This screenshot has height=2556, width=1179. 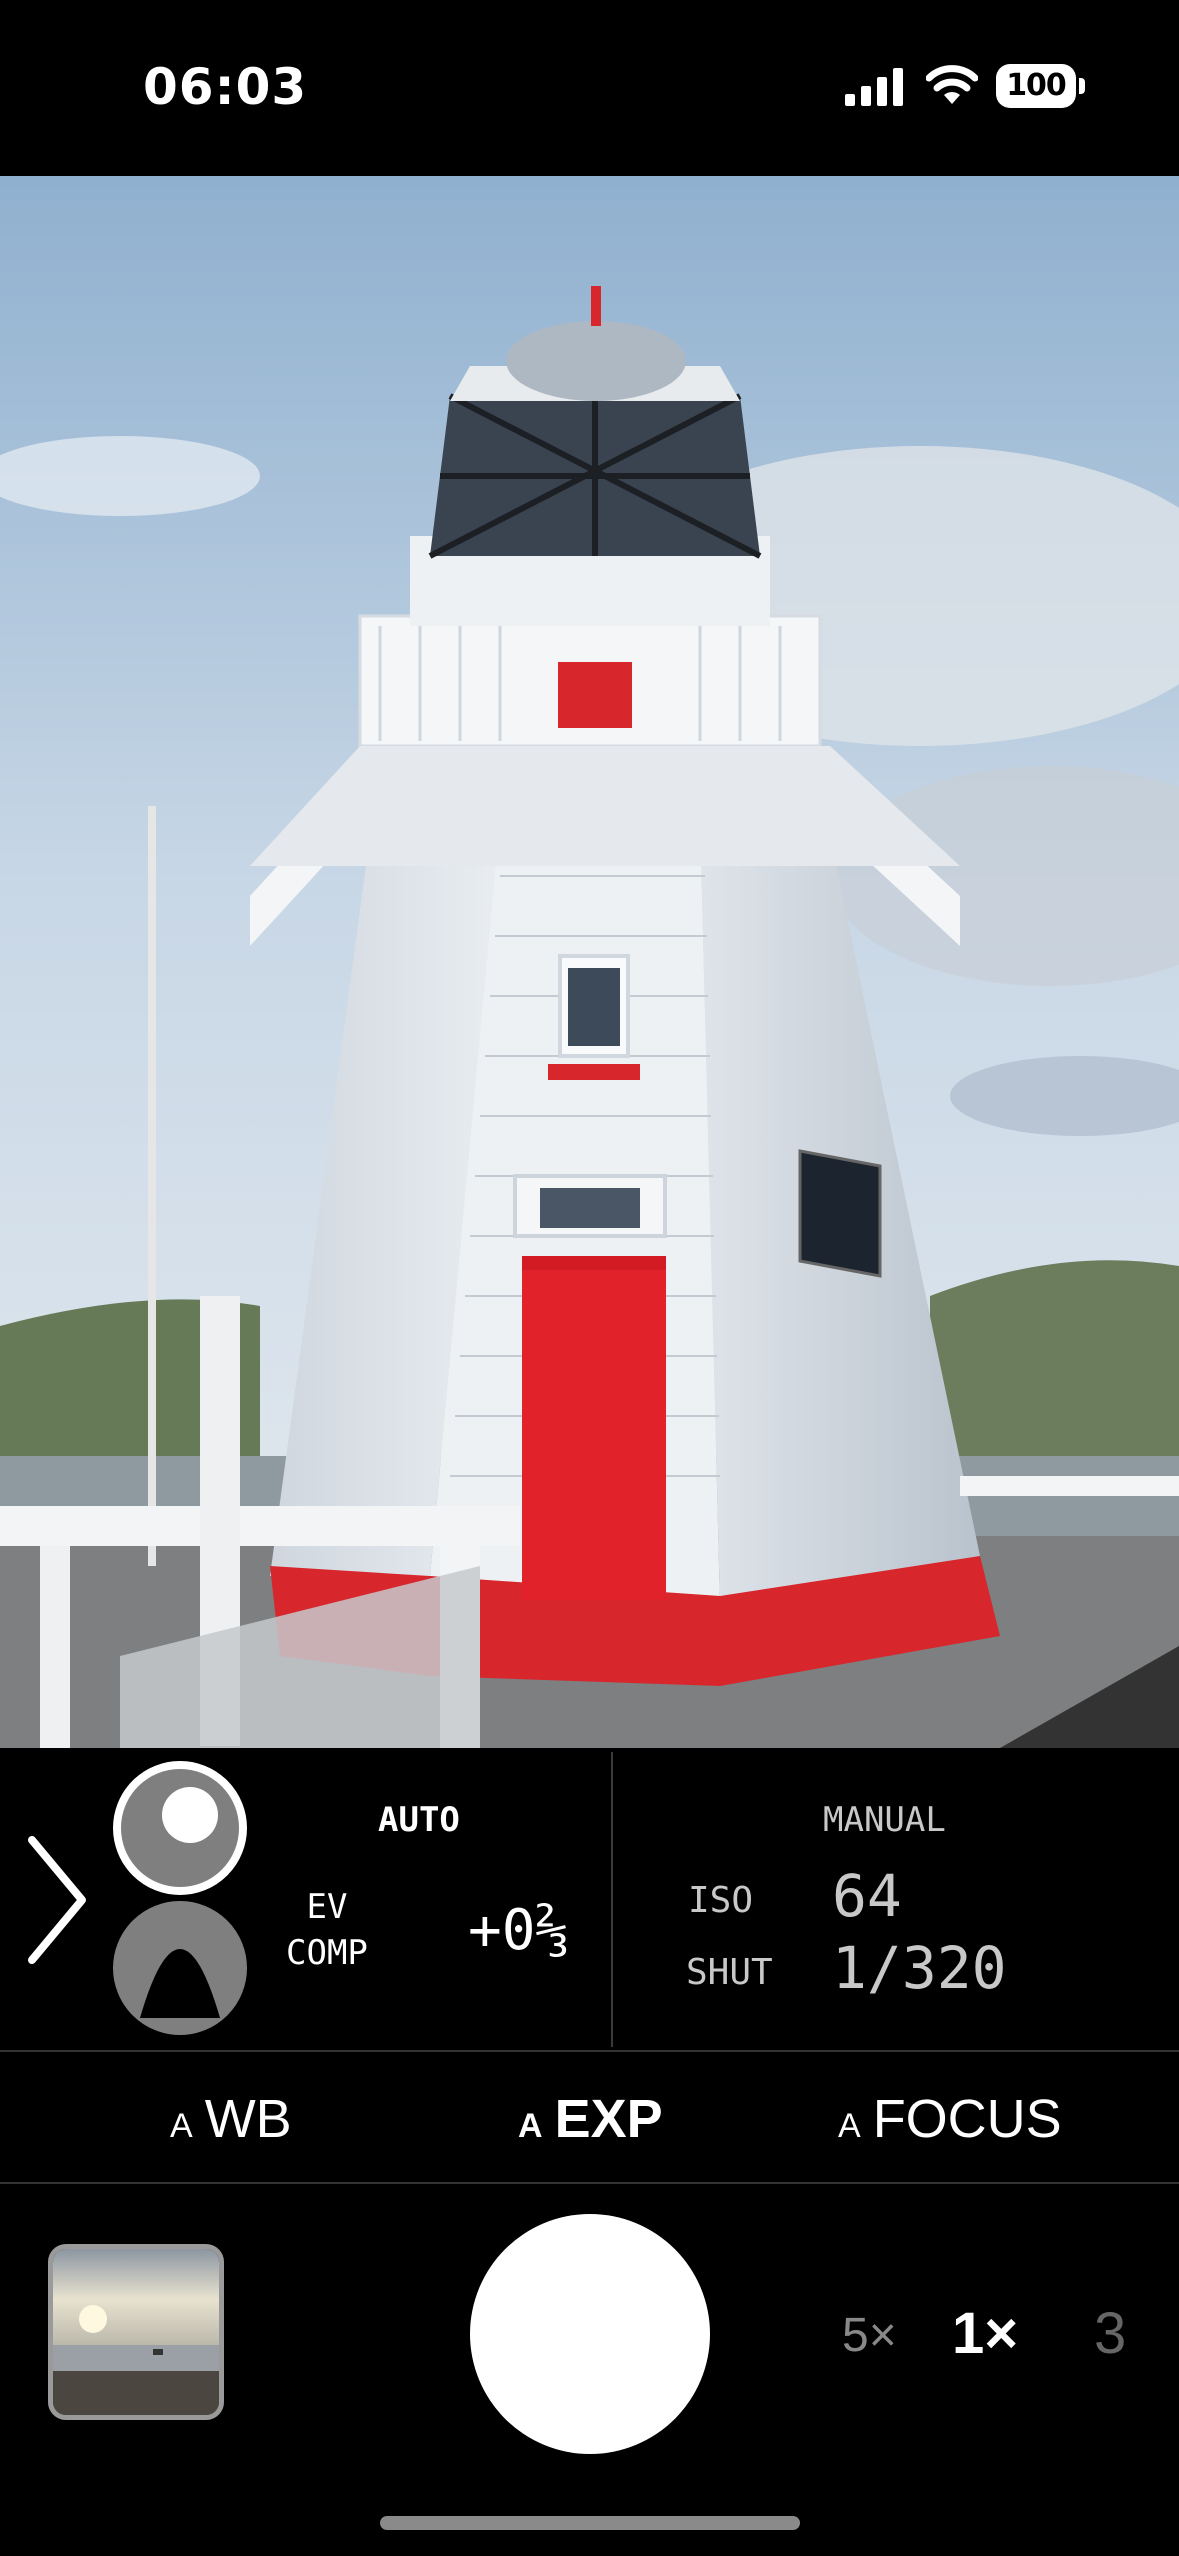 I want to click on ev-comp-value: +0⅔, so click(x=518, y=1930).